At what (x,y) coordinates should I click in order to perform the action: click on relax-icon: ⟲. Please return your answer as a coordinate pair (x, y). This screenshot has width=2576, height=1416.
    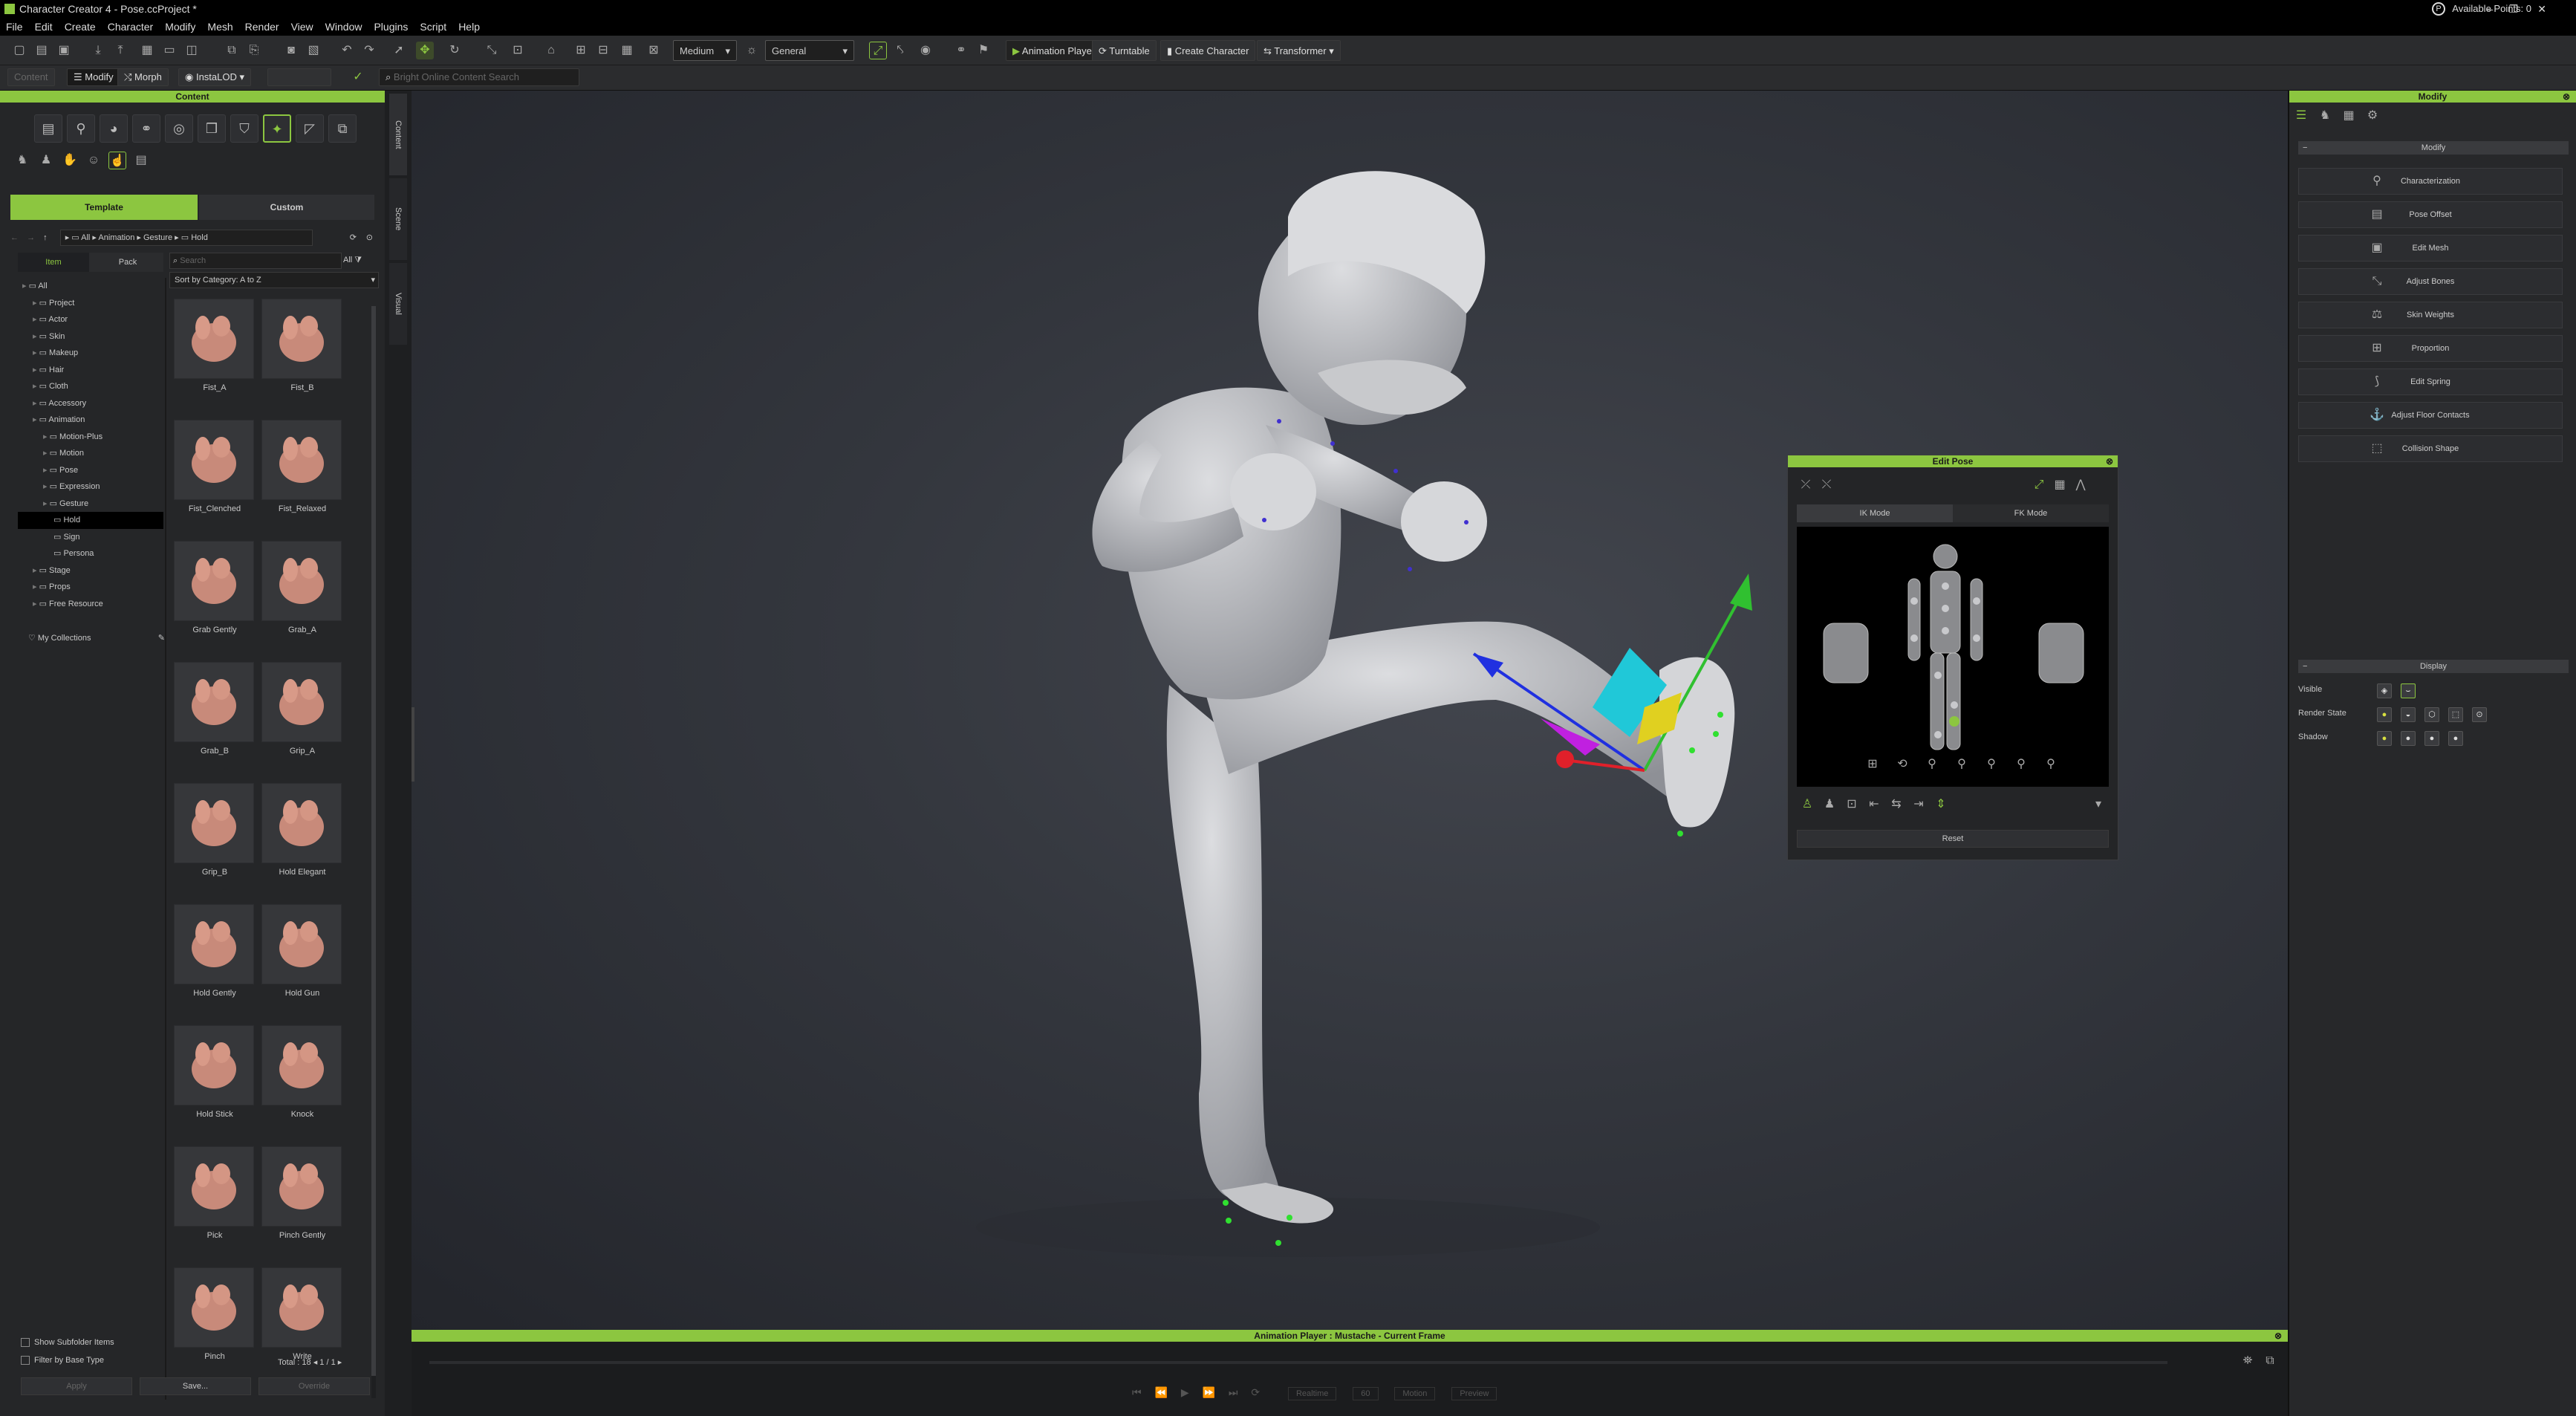
    Looking at the image, I should click on (1902, 764).